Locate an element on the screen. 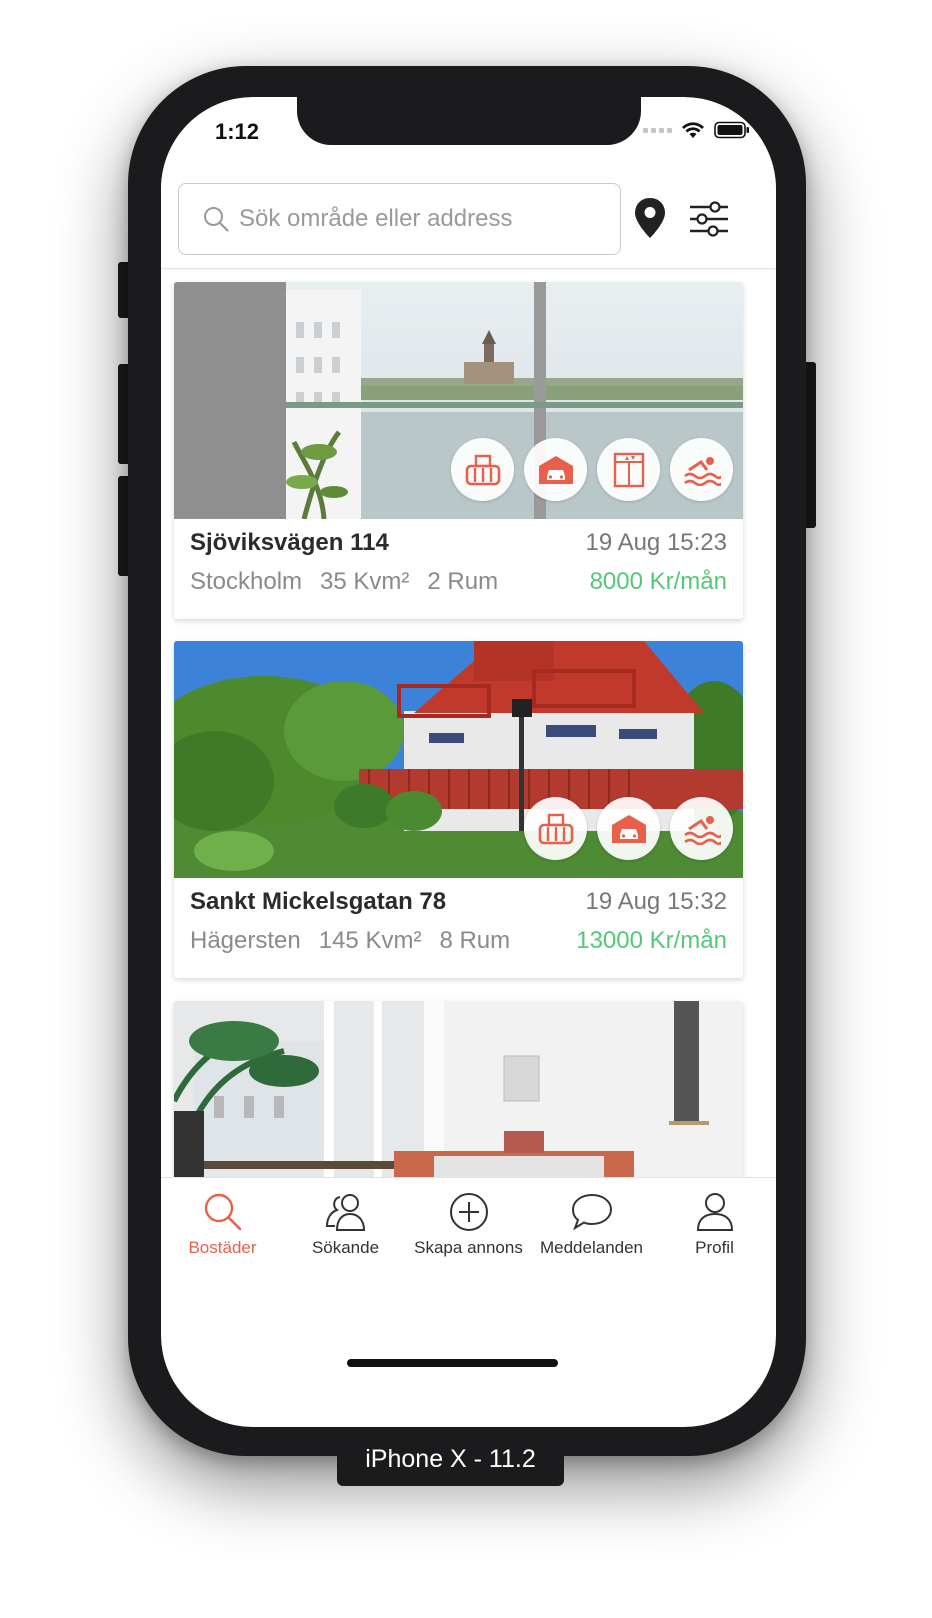  listing-meta: Stockholm 35 Kvm² 2 Rum is located at coordinates (344, 582).